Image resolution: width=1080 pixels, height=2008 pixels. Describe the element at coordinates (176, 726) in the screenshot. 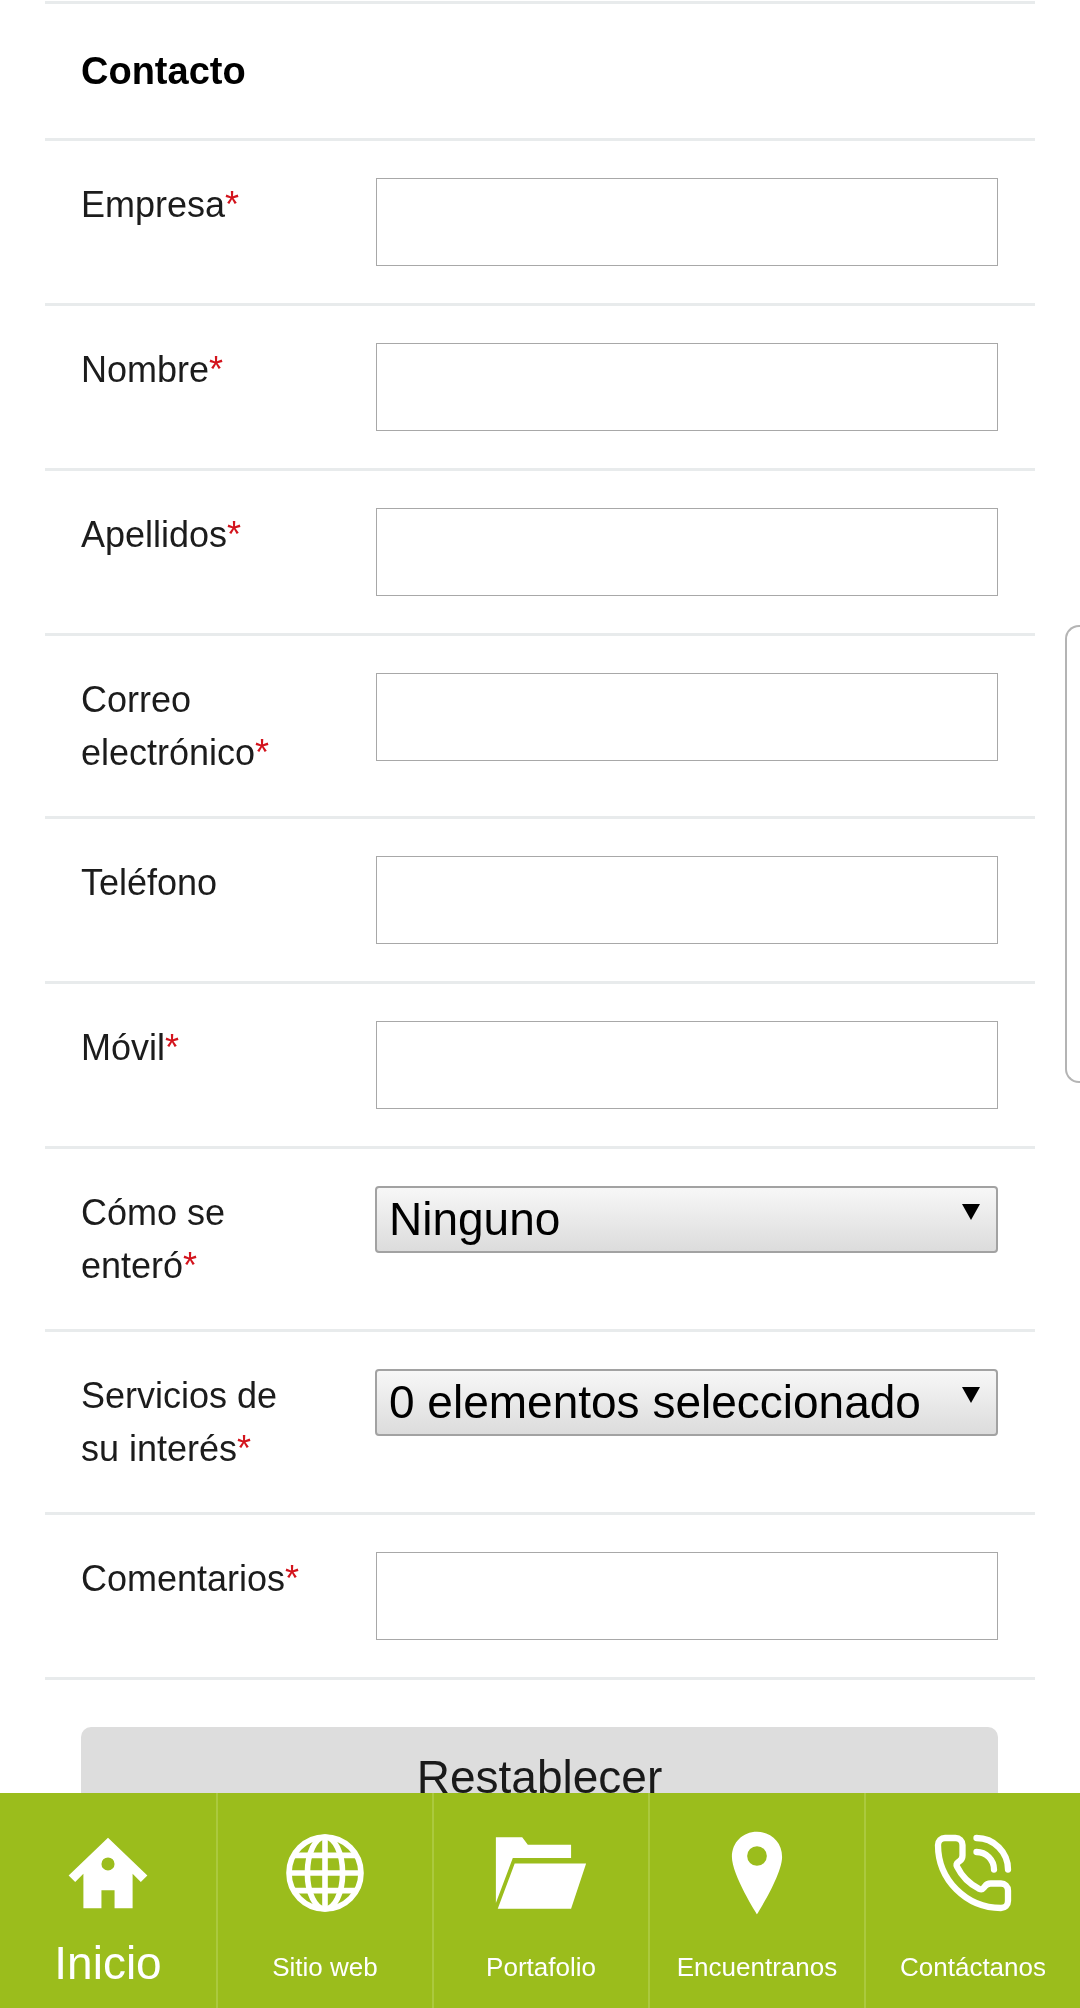

I see `field-label: Correo electrónico*` at that location.